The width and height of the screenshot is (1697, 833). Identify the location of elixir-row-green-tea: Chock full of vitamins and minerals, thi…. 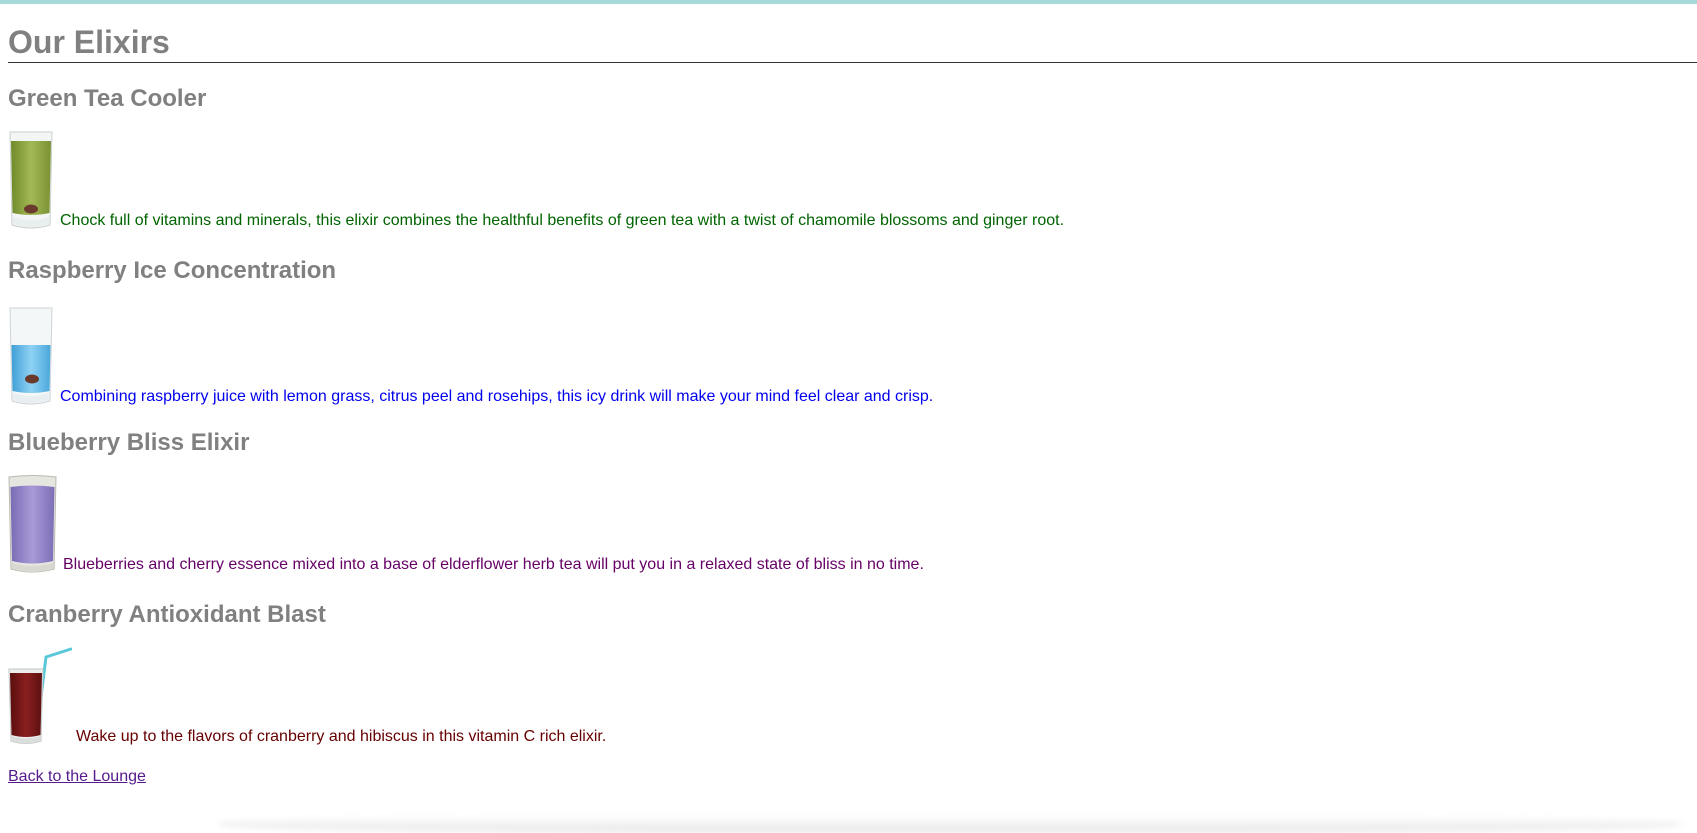
(536, 181).